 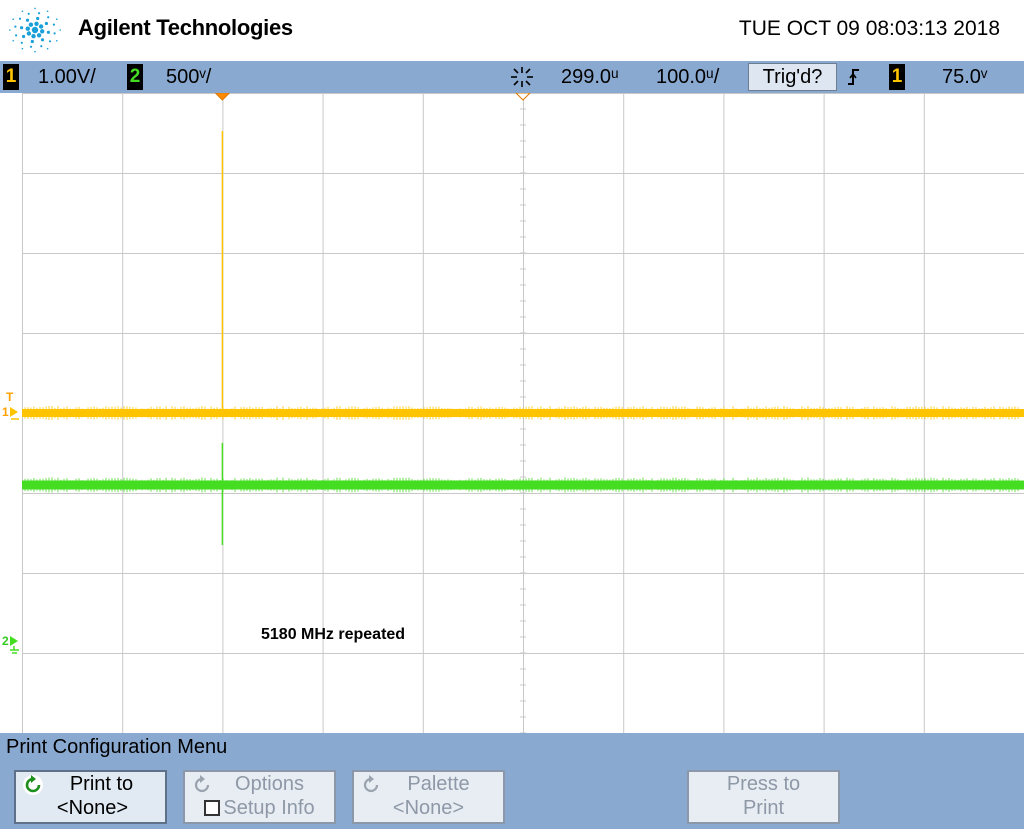 What do you see at coordinates (428, 808) in the screenshot?
I see `palette-value: <None>` at bounding box center [428, 808].